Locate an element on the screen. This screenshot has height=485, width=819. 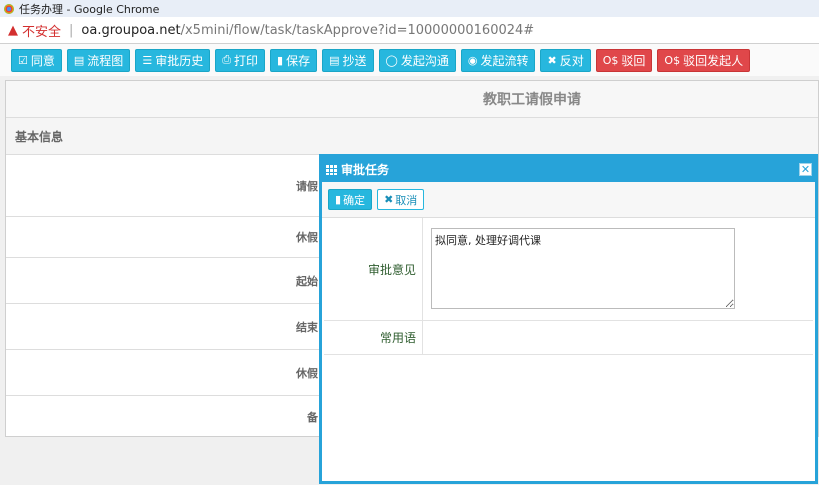
url-host: oa.groupoa.net is located at coordinates (130, 30).